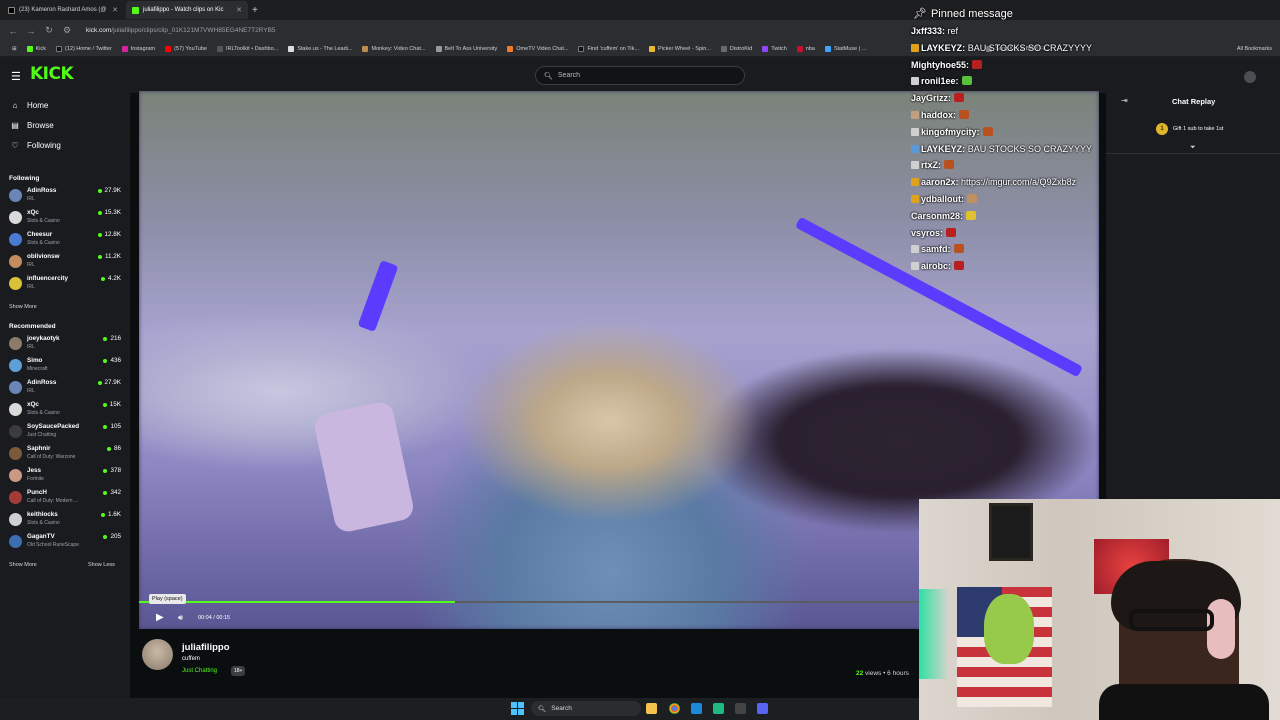 The width and height of the screenshot is (1280, 720). Describe the element at coordinates (14, 49) in the screenshot. I see `apps-icon: ⊞` at that location.